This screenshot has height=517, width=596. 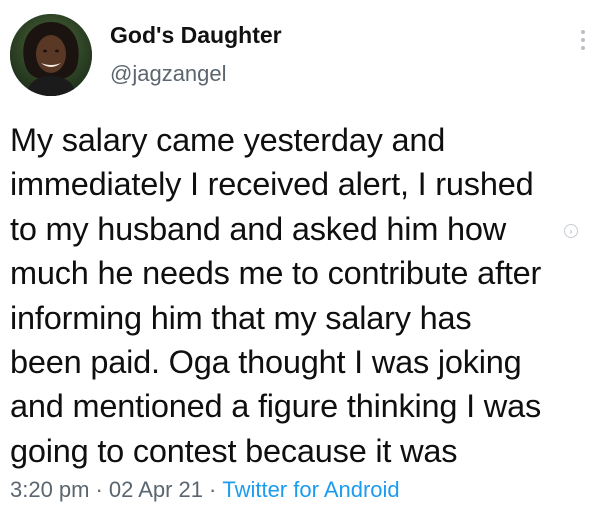 What do you see at coordinates (50, 489) in the screenshot?
I see `tweet-time: 3:20 pm` at bounding box center [50, 489].